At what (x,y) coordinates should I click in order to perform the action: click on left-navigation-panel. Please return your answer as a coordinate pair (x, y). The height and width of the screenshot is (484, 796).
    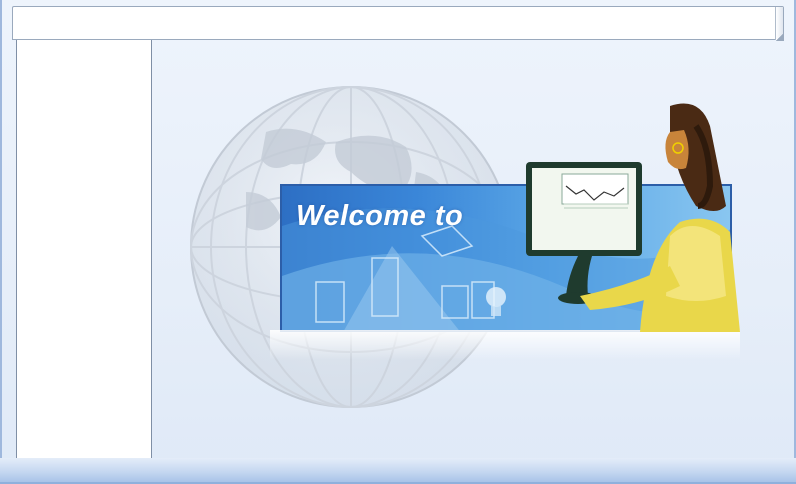
    Looking at the image, I should click on (84, 252).